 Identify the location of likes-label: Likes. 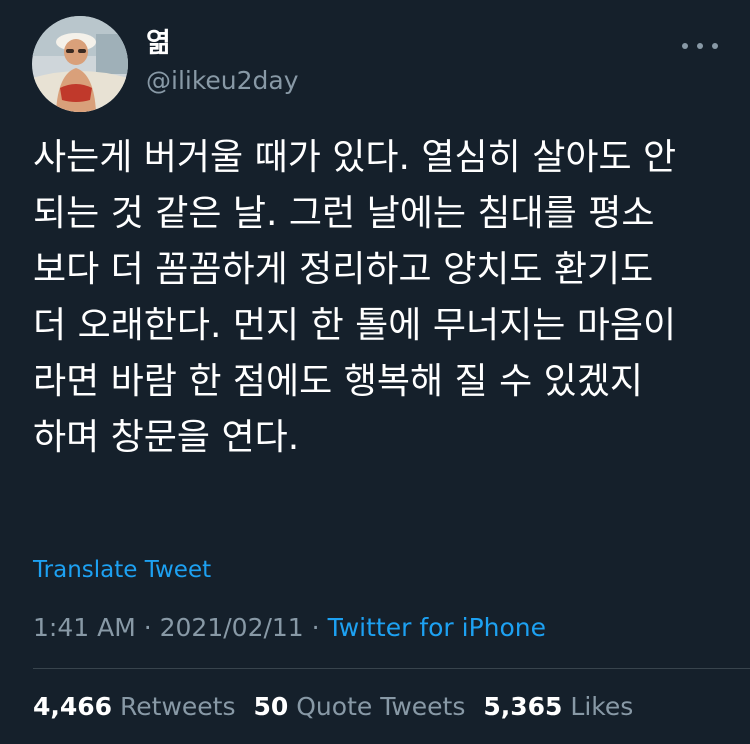
(602, 706).